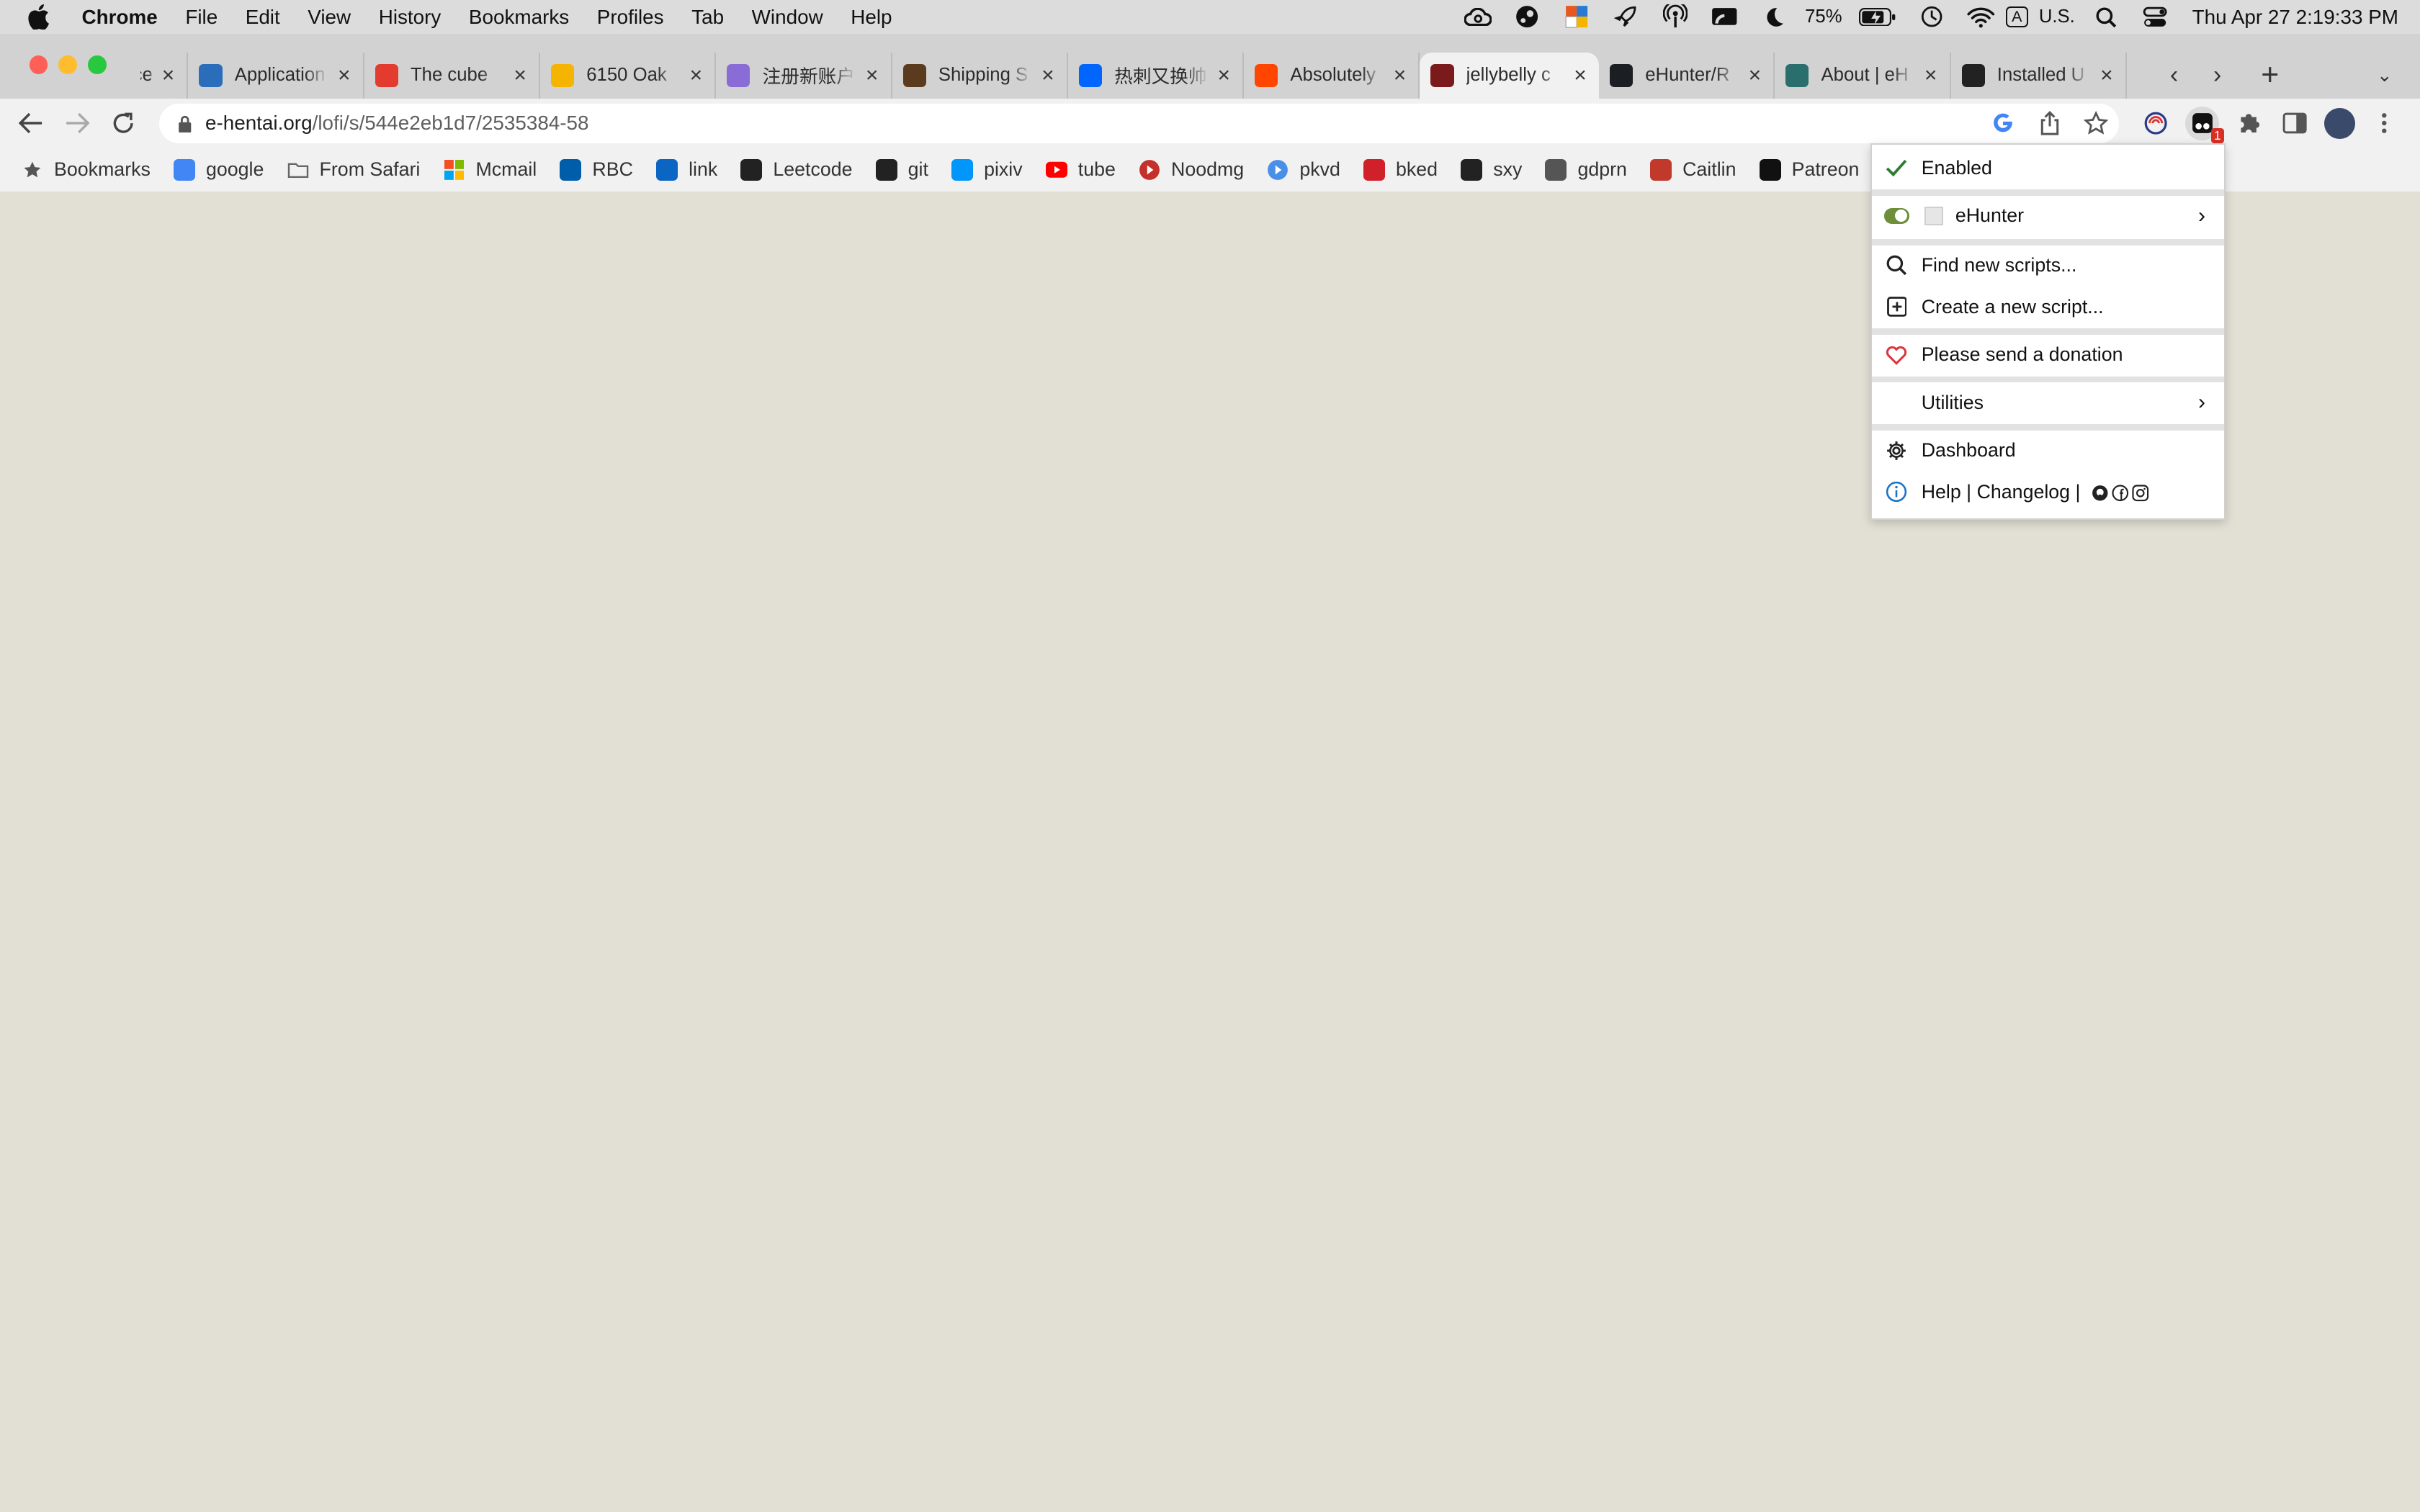 The image size is (2420, 1512). I want to click on new-tab-button: +, so click(2270, 76).